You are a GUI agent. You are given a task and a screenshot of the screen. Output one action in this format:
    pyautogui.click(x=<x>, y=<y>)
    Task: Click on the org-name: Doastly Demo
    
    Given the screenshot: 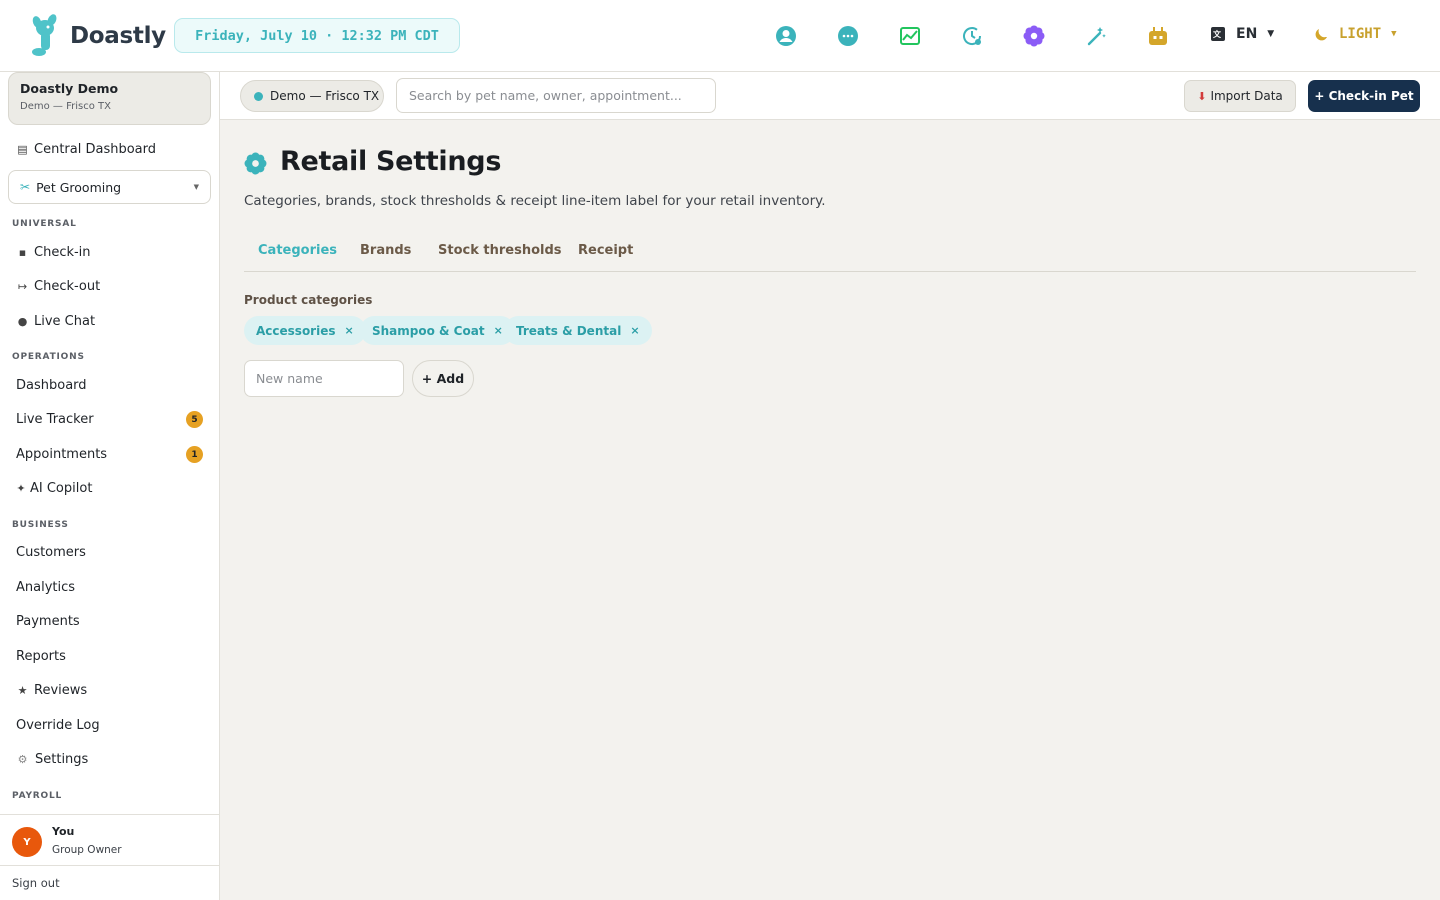 What is the action you would take?
    pyautogui.click(x=69, y=88)
    